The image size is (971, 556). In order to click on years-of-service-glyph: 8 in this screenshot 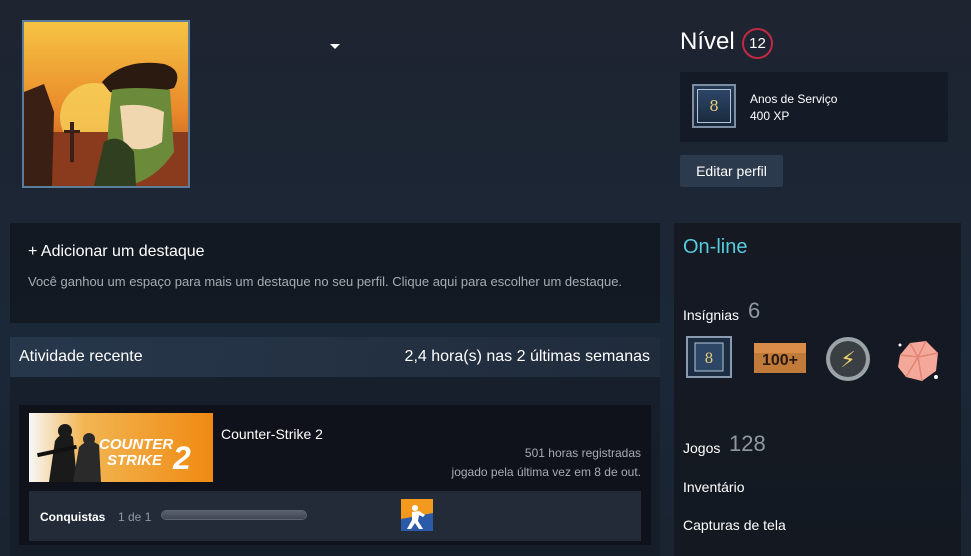, I will do `click(714, 106)`.